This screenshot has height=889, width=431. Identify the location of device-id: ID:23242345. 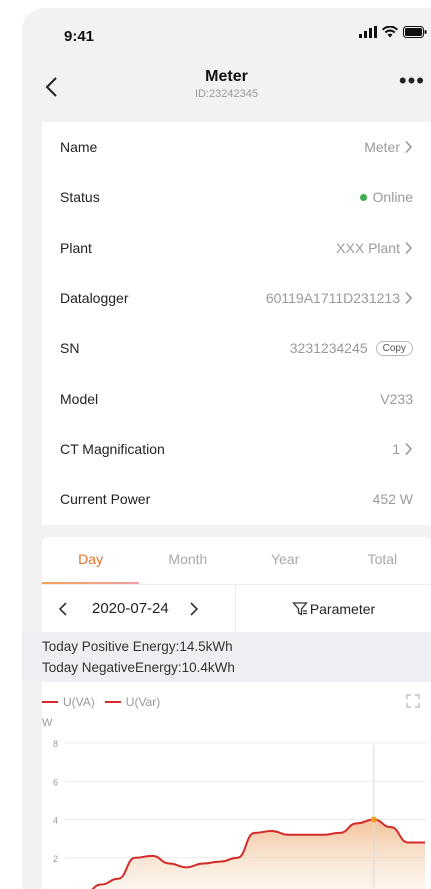
(226, 94).